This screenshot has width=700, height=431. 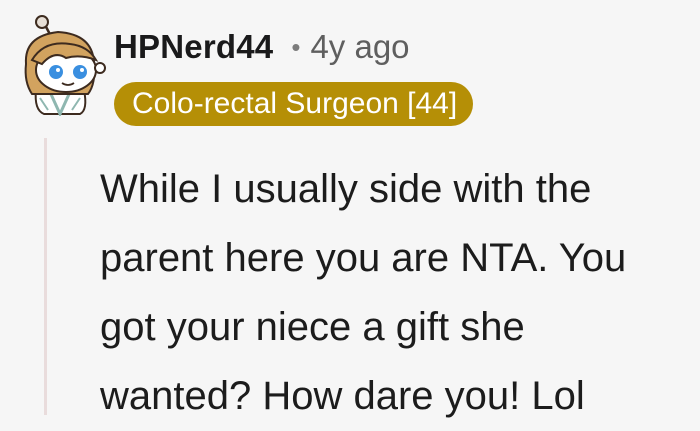 What do you see at coordinates (65, 66) in the screenshot?
I see `snoo-avatar-icon` at bounding box center [65, 66].